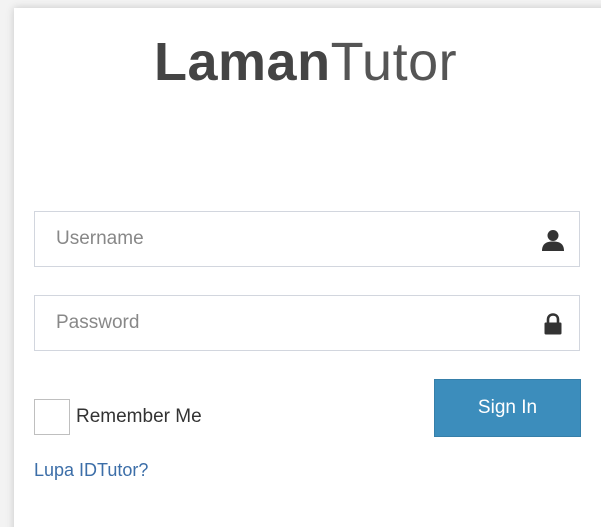 The image size is (601, 527). Describe the element at coordinates (553, 324) in the screenshot. I see `lock-icon` at that location.